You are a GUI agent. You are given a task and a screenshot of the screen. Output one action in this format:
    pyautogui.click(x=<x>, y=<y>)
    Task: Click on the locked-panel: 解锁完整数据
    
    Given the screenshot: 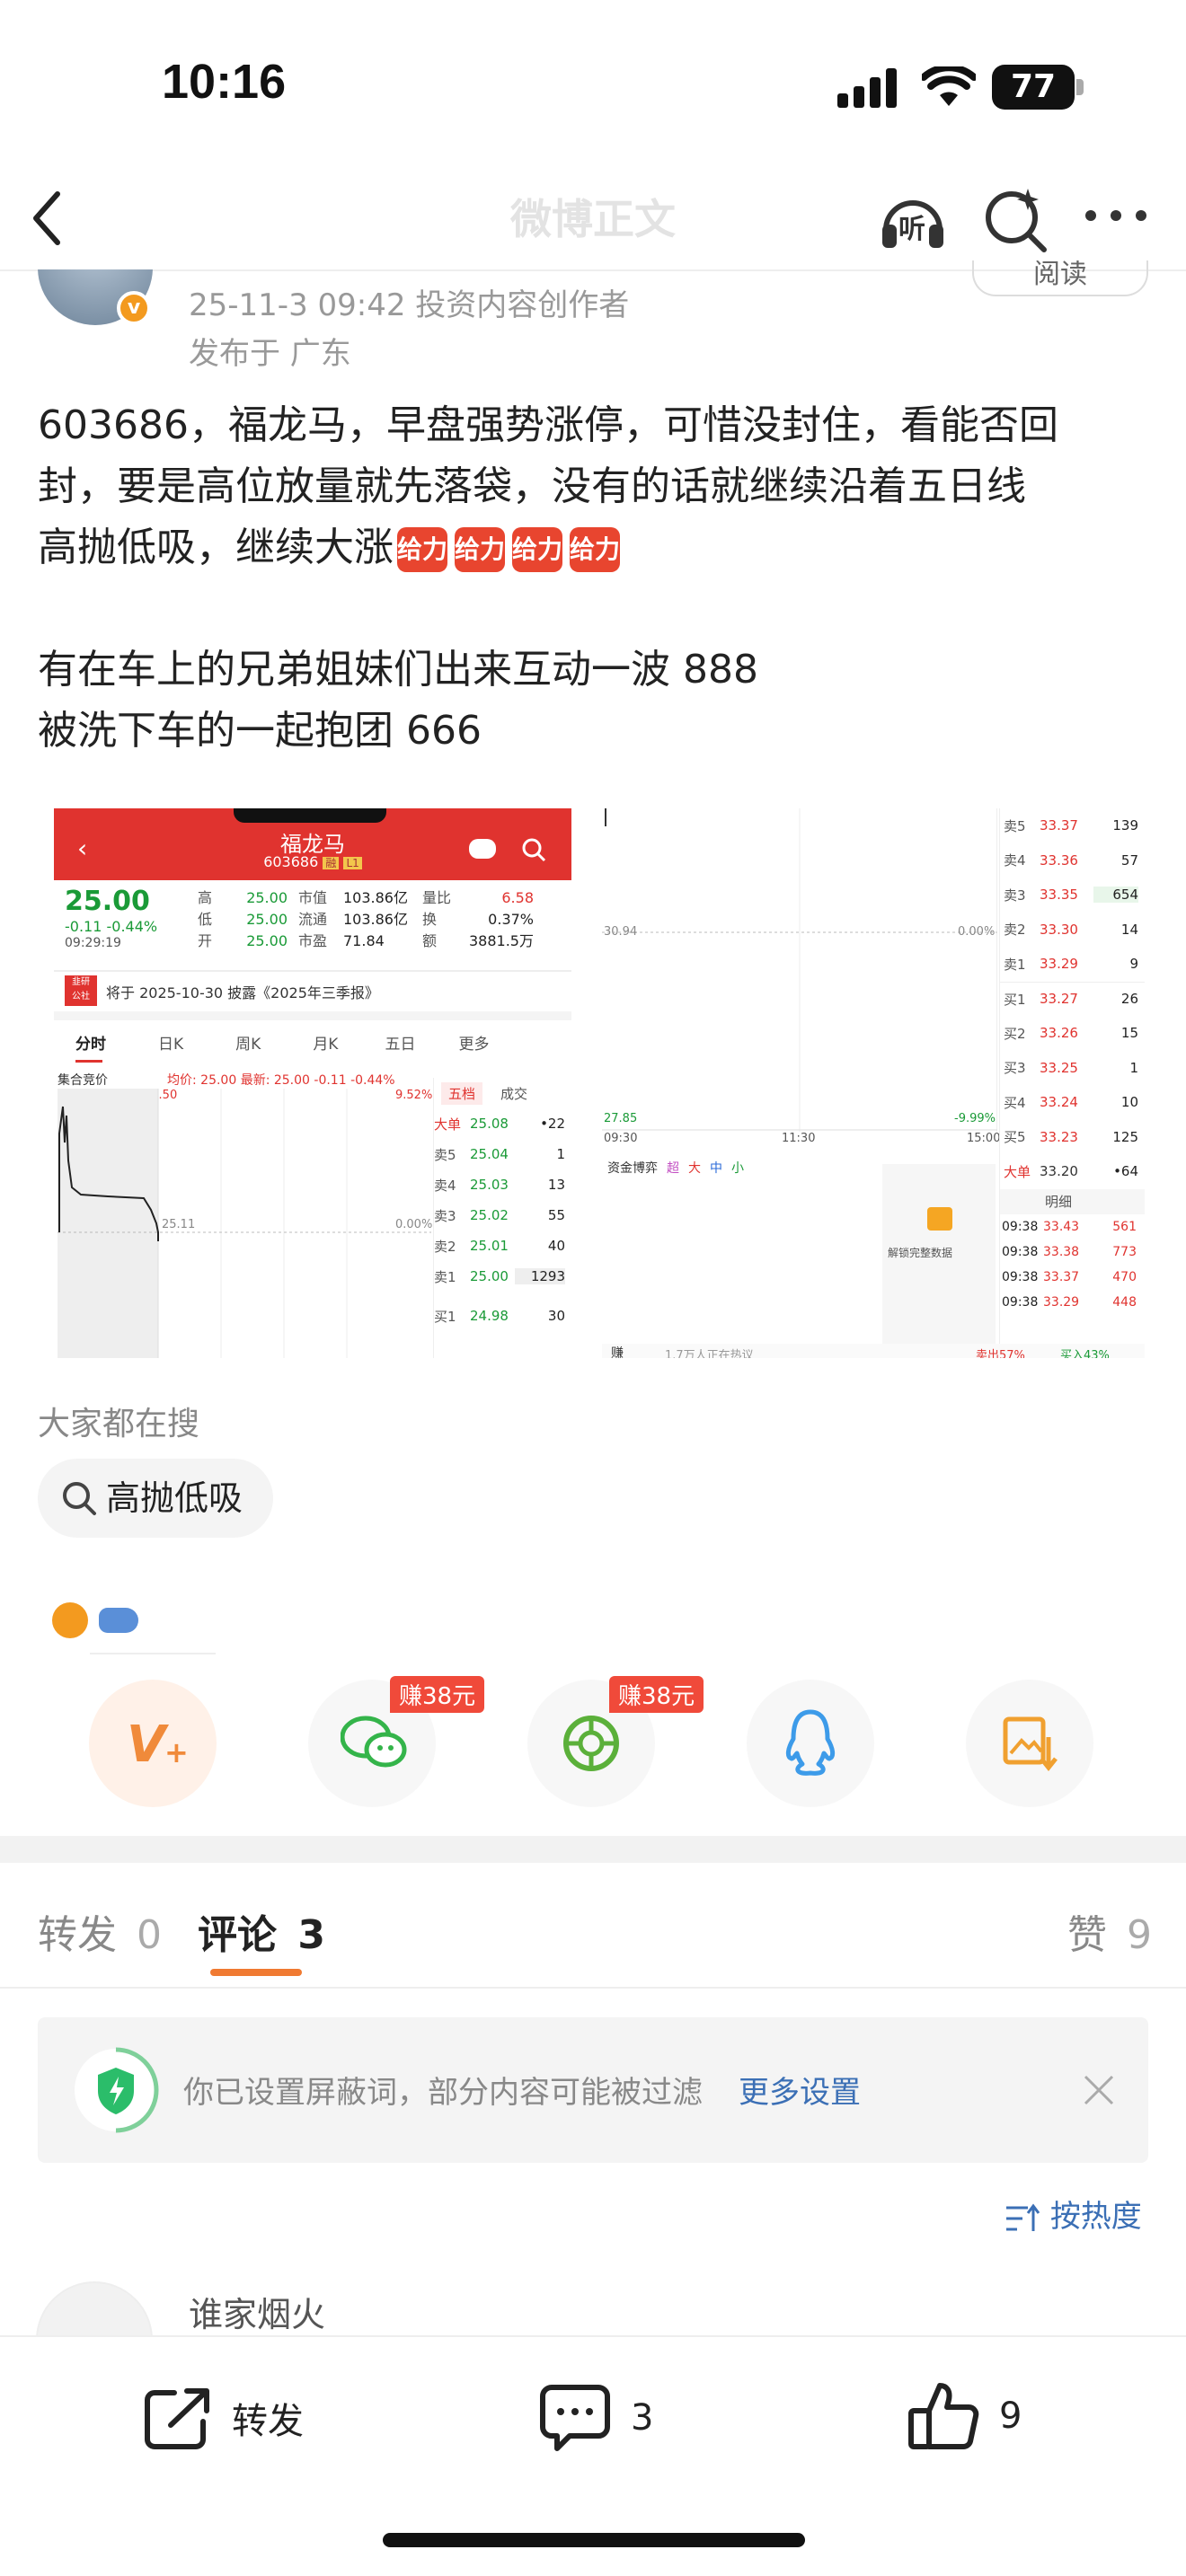 What is the action you would take?
    pyautogui.click(x=939, y=1254)
    